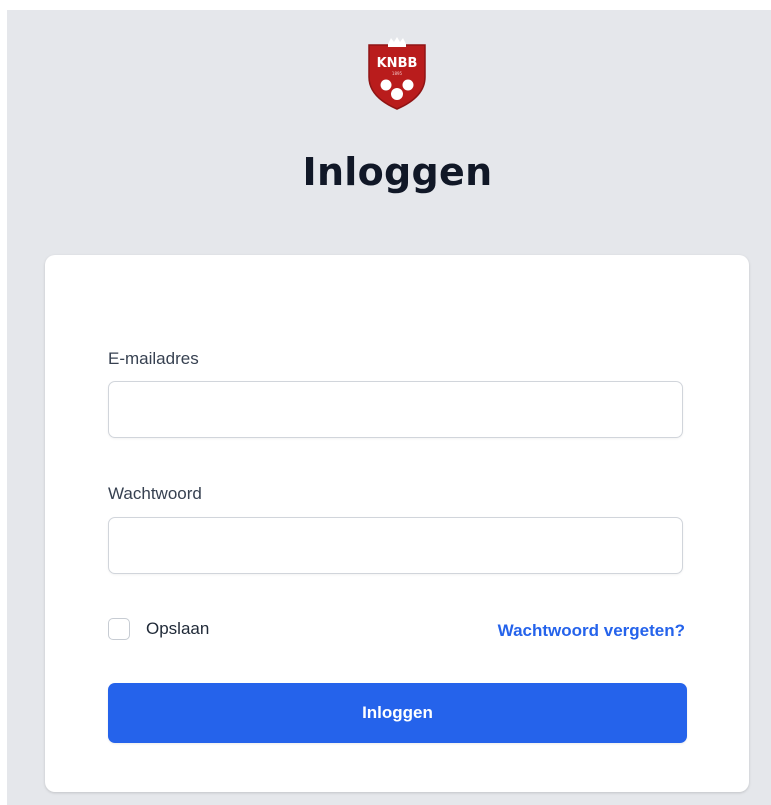  Describe the element at coordinates (155, 493) in the screenshot. I see `password-label: Wachtwoord` at that location.